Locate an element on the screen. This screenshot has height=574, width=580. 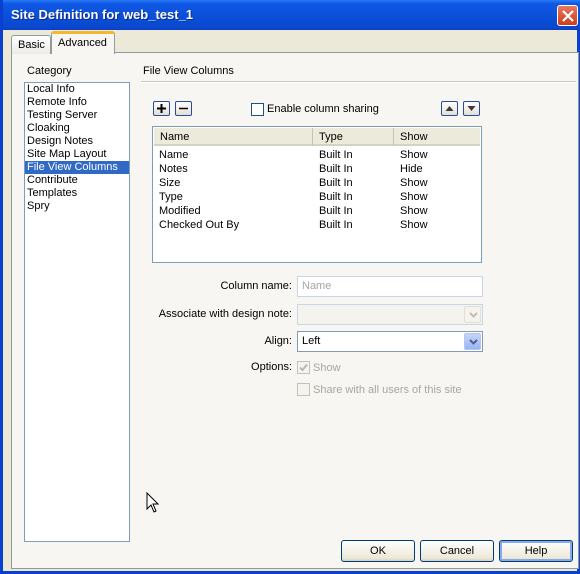
help-button: Help is located at coordinates (536, 551).